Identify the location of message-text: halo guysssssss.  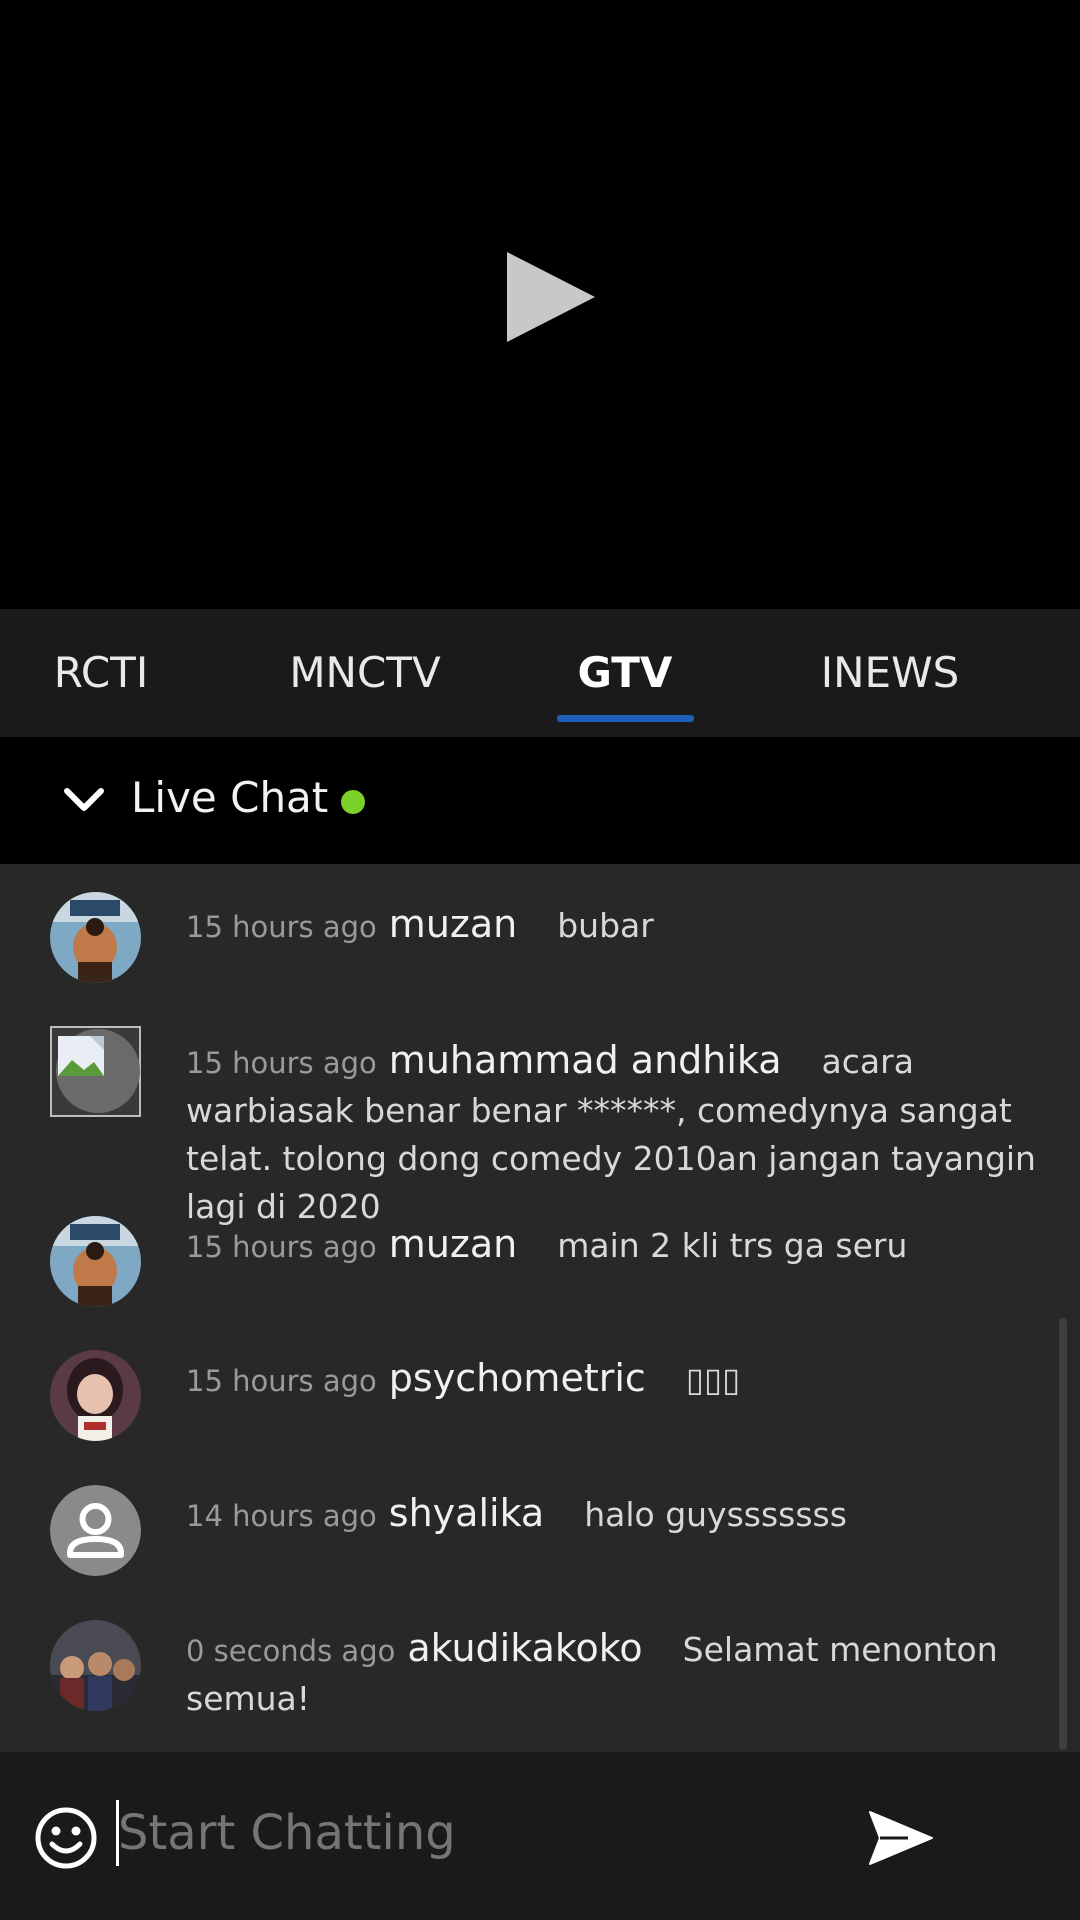
(715, 1514).